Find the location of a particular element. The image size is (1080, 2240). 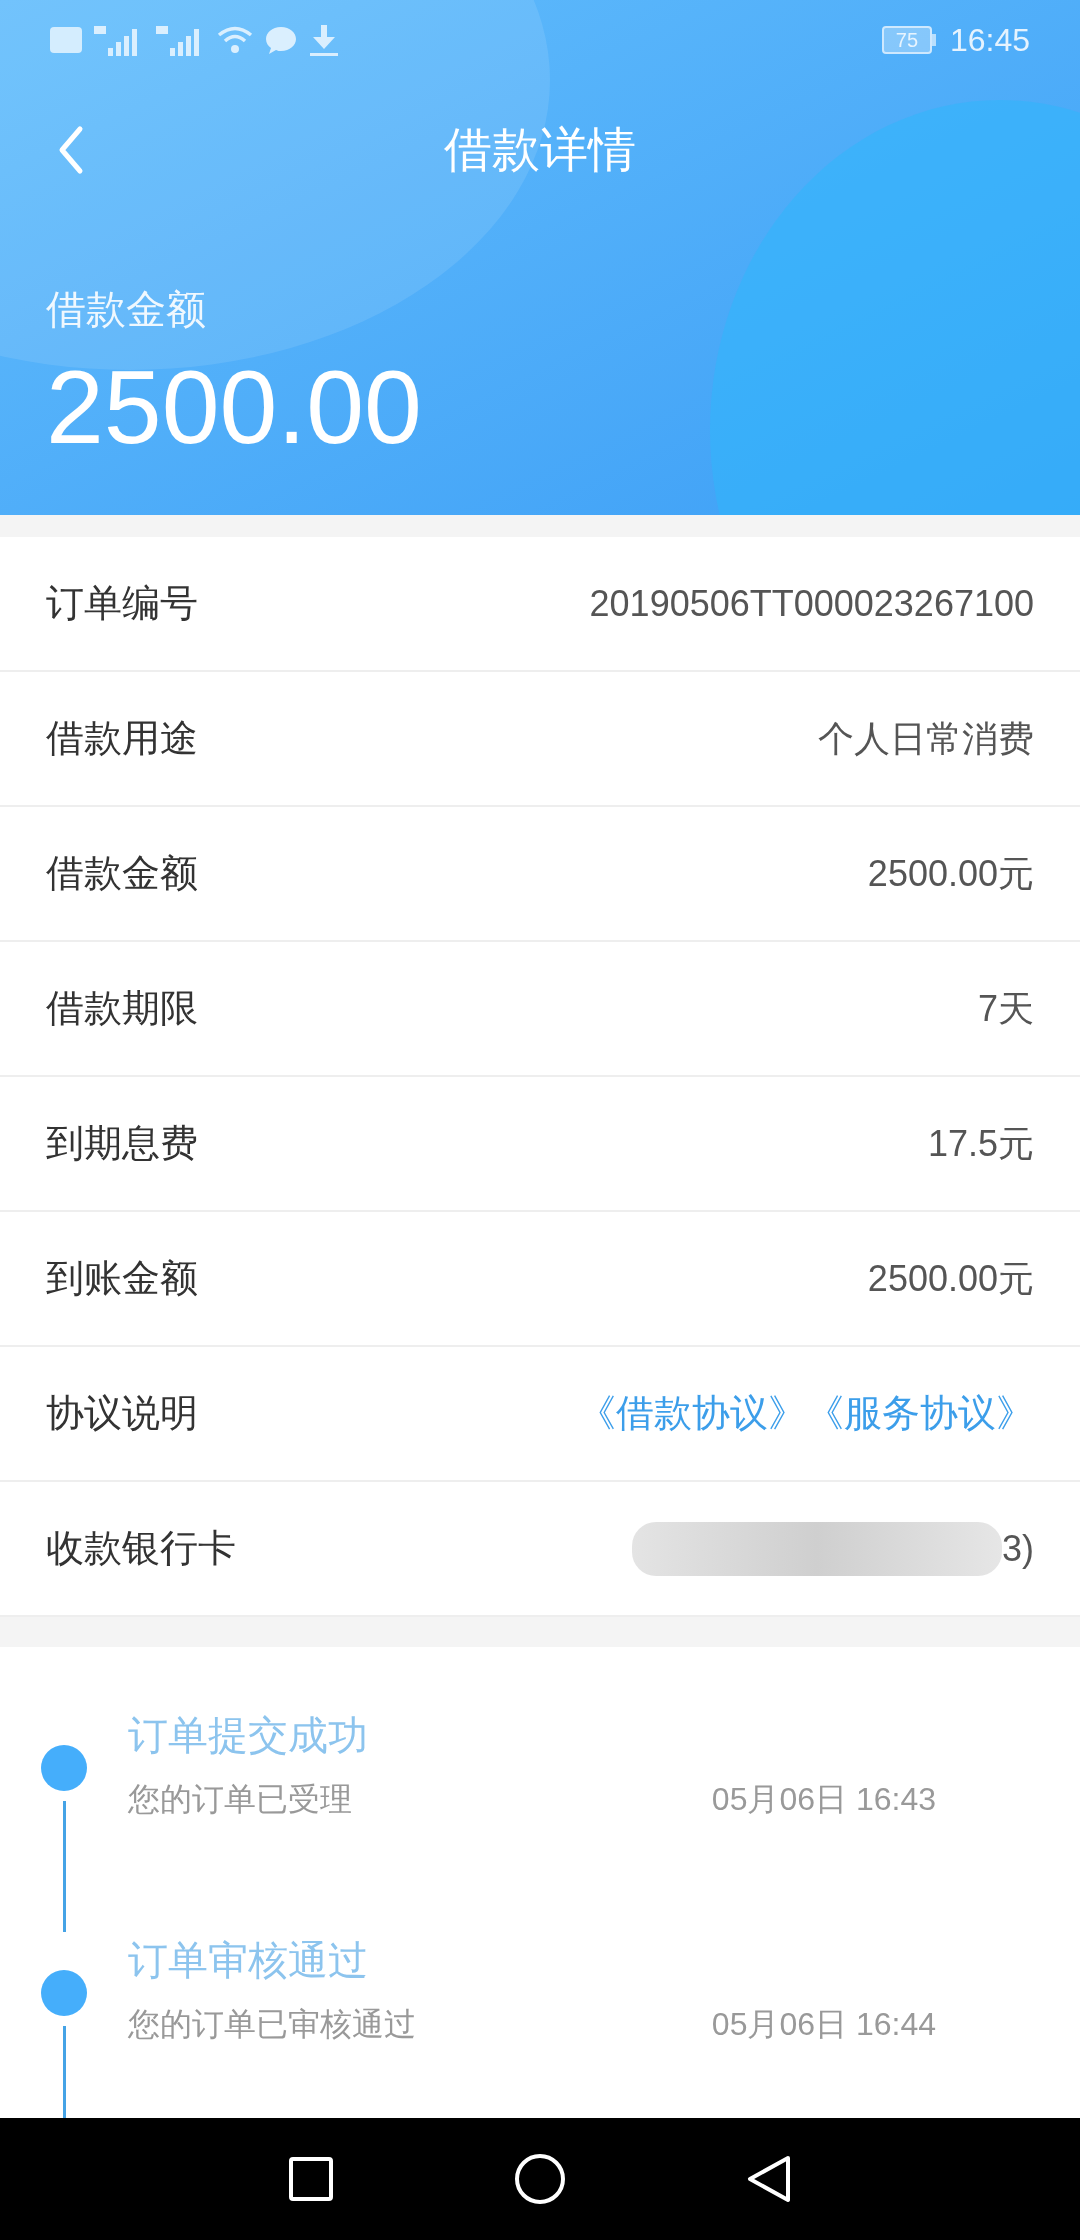

download-icon is located at coordinates (324, 40).